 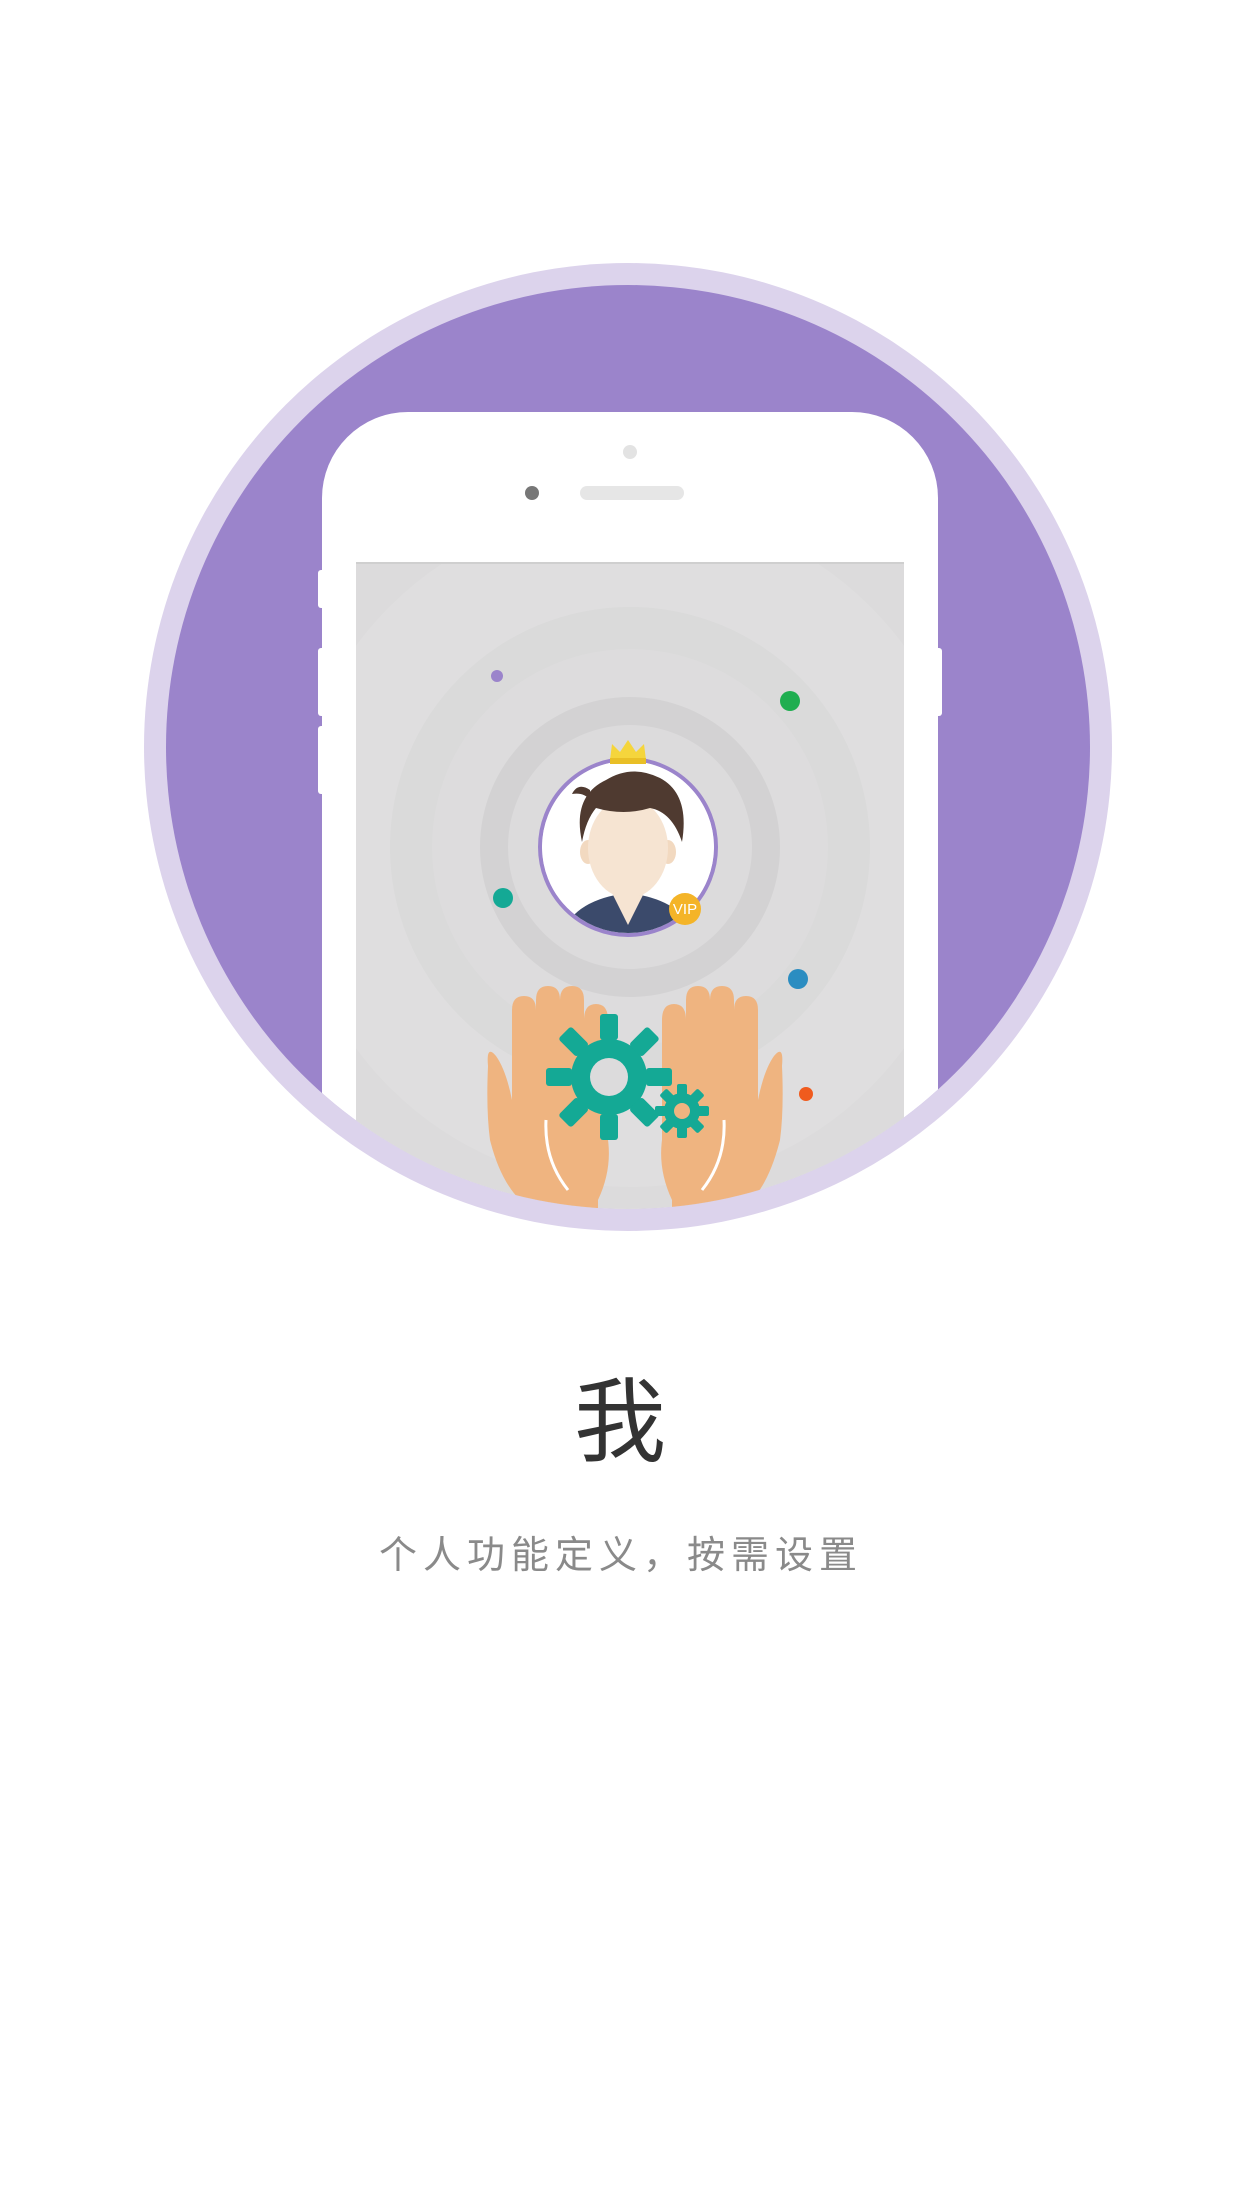 I want to click on vip-badge-label: VIP, so click(x=685, y=909).